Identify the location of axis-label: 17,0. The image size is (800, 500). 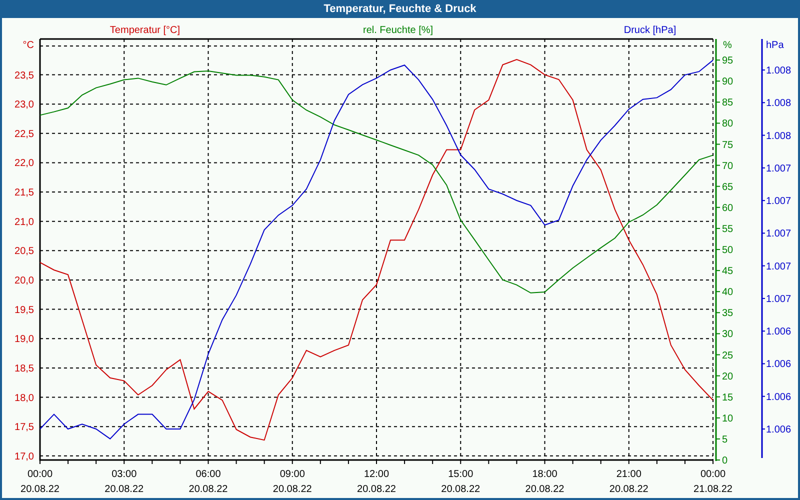
(24, 456).